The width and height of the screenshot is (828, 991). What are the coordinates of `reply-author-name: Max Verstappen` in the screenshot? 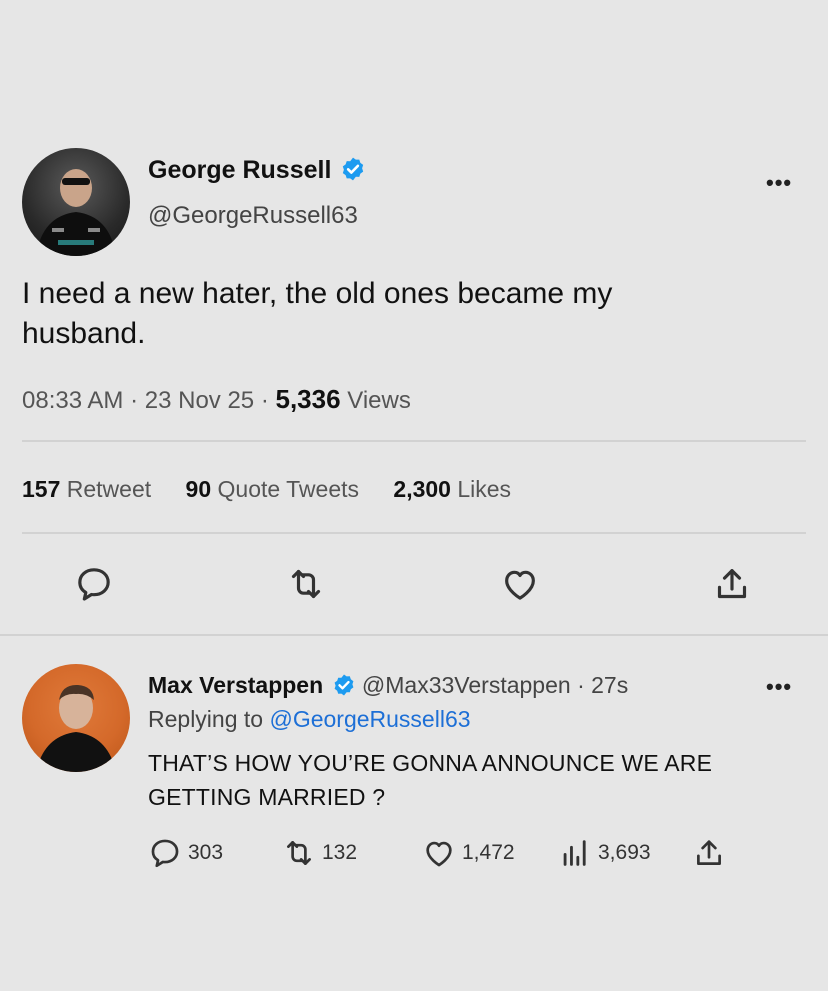 It's located at (235, 685).